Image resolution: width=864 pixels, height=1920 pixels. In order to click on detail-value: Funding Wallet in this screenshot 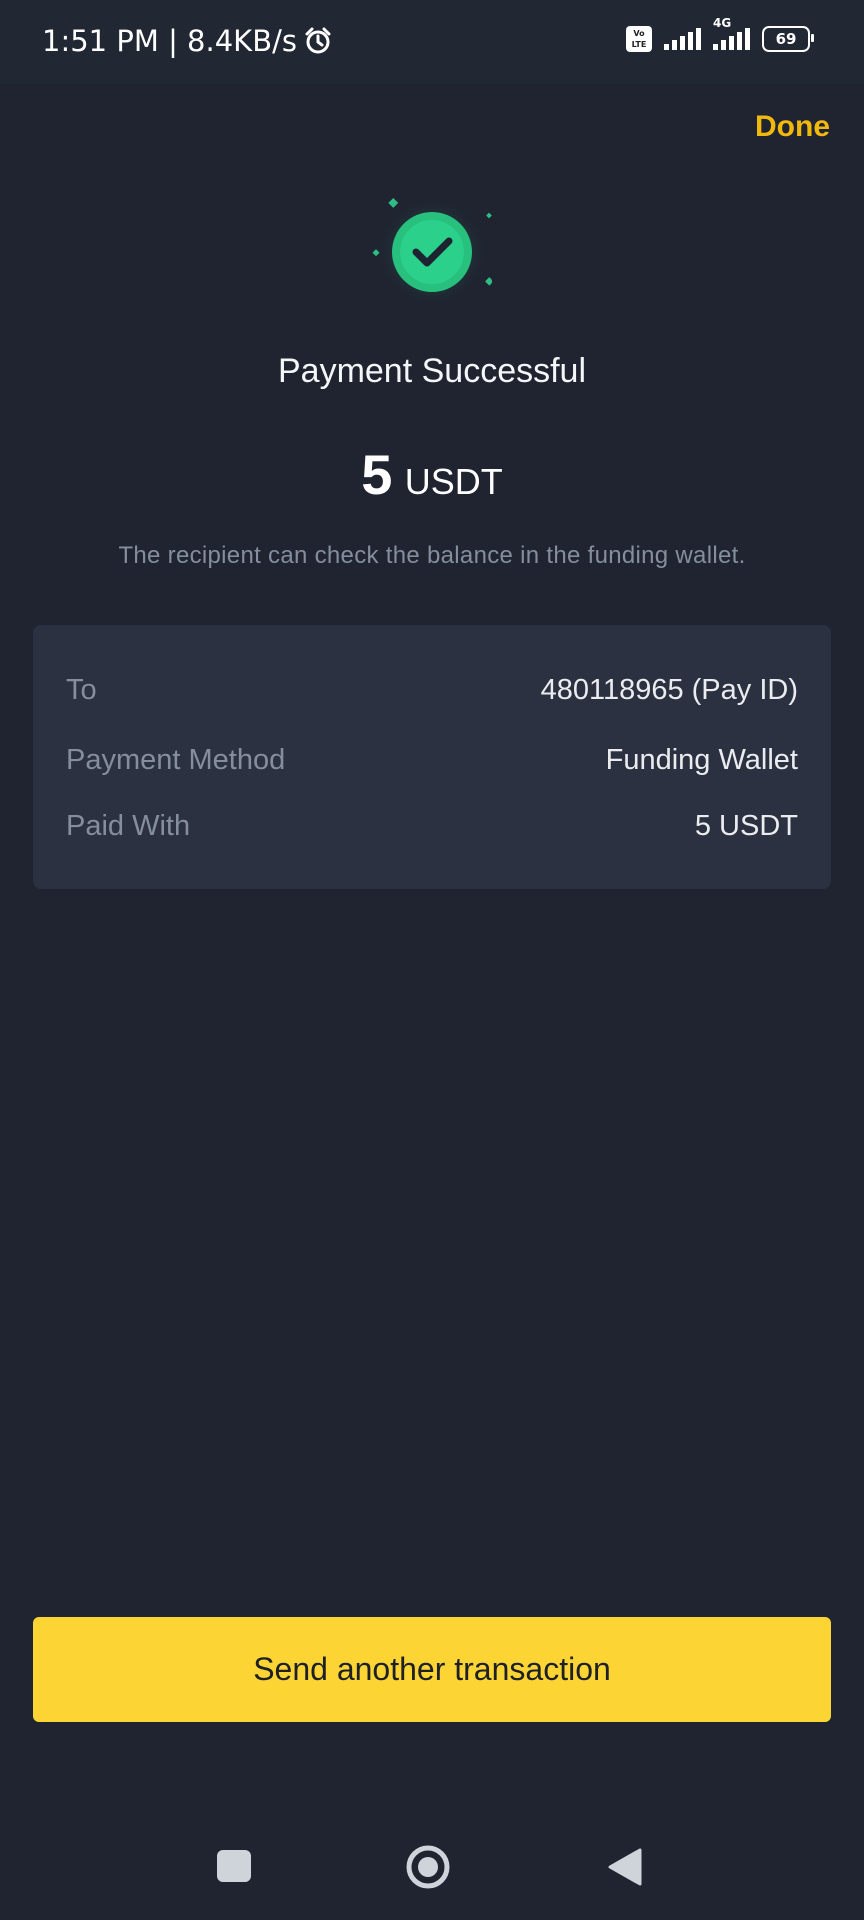, I will do `click(701, 759)`.